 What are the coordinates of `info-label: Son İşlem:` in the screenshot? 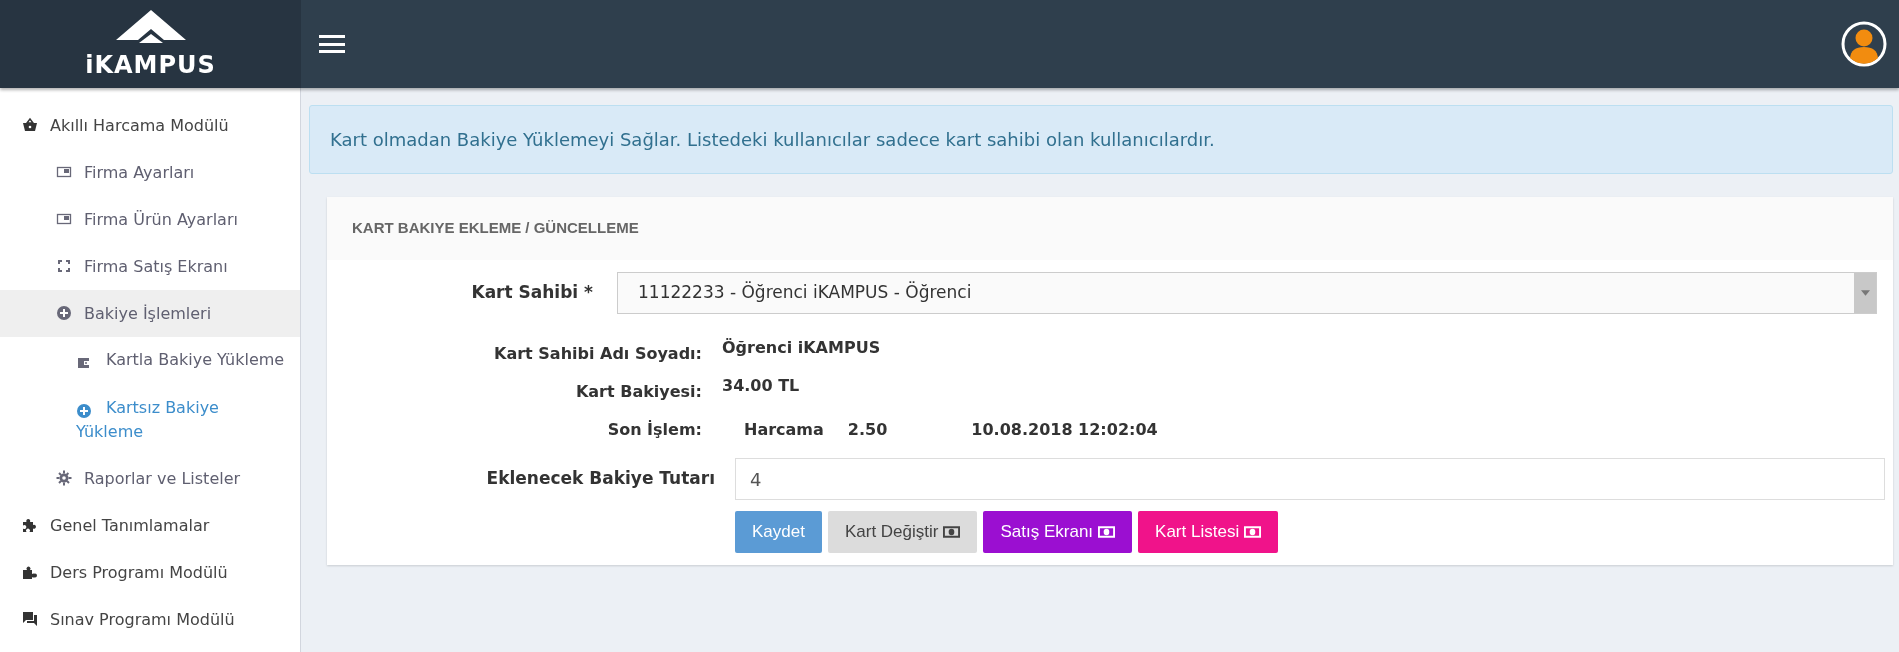 It's located at (654, 430).